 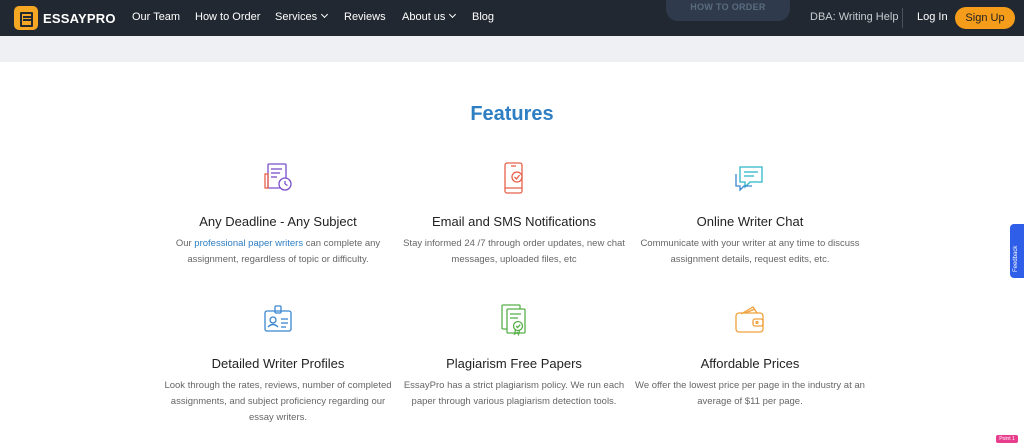 I want to click on logo-text: ESSAYPRO, so click(x=79, y=18).